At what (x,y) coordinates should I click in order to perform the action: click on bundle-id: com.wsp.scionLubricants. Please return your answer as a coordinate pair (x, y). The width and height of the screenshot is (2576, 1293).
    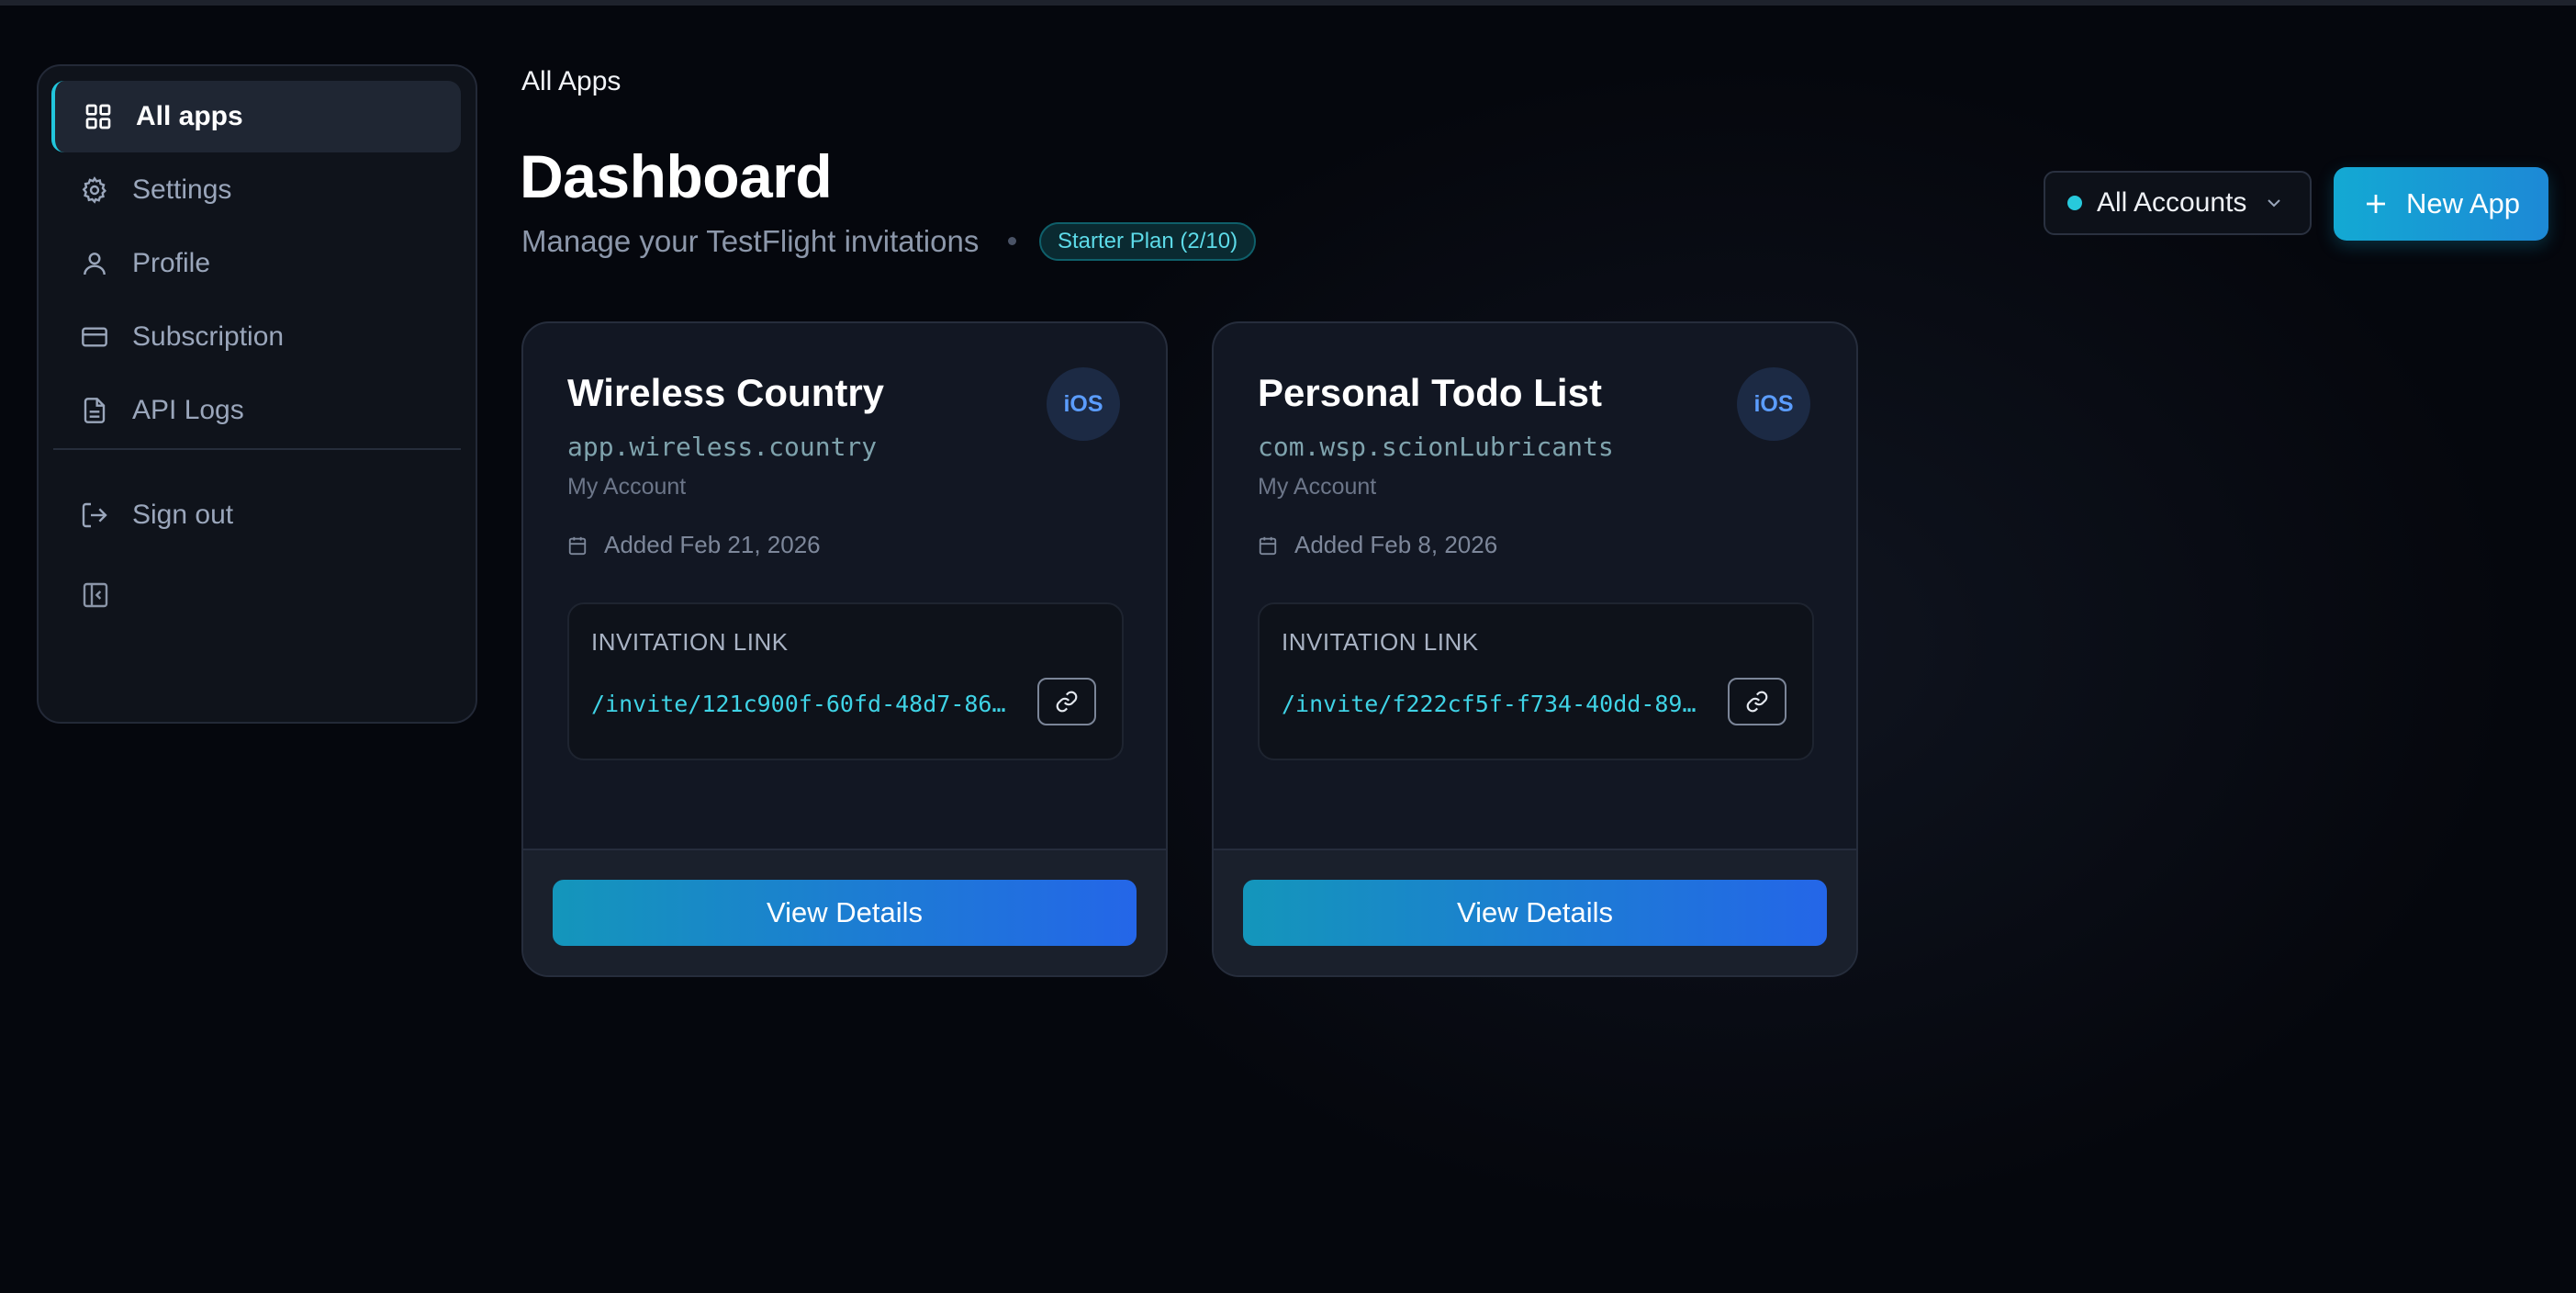
    Looking at the image, I should click on (1436, 447).